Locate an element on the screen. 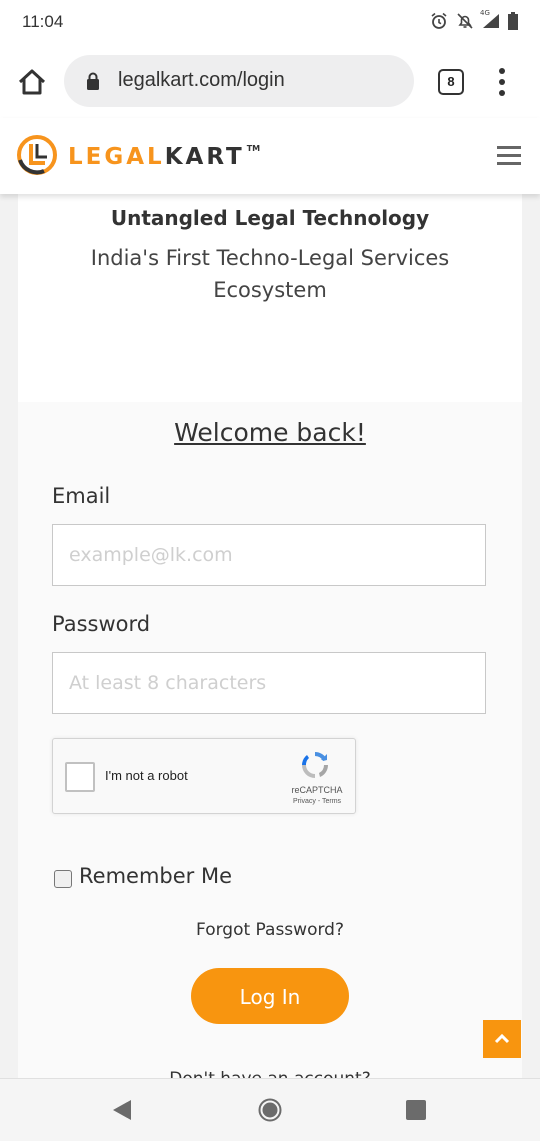 This screenshot has height=1141, width=540. lock-icon is located at coordinates (93, 83).